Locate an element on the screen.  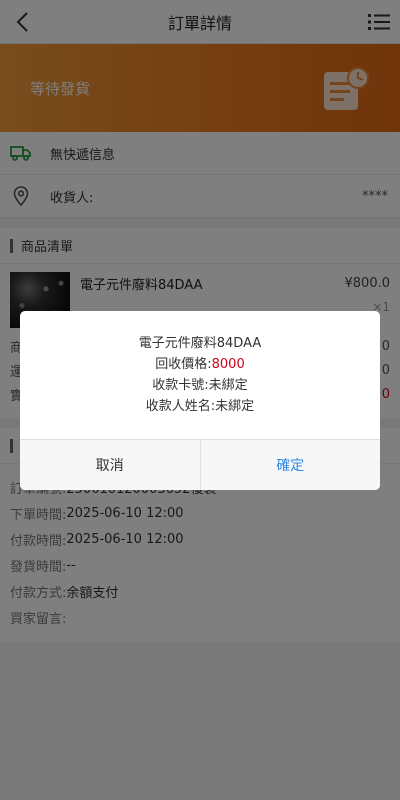
dialog-price-line: 回收價格:8000 is located at coordinates (200, 364).